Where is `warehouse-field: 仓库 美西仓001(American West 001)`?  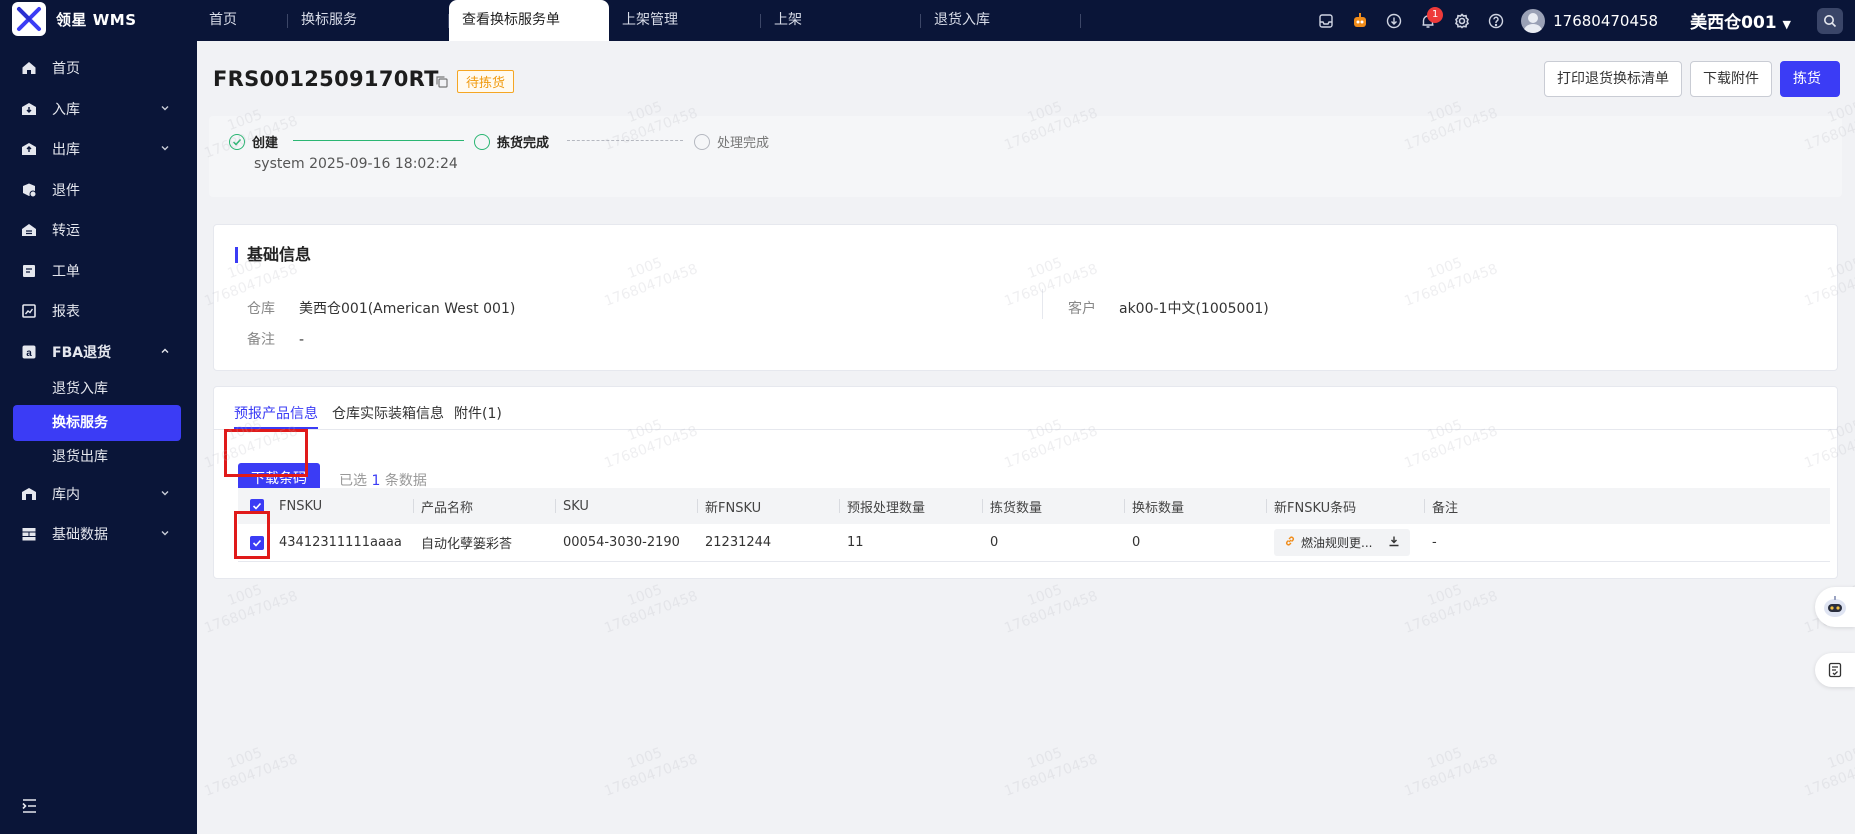 warehouse-field: 仓库 美西仓001(American West 001) is located at coordinates (381, 309).